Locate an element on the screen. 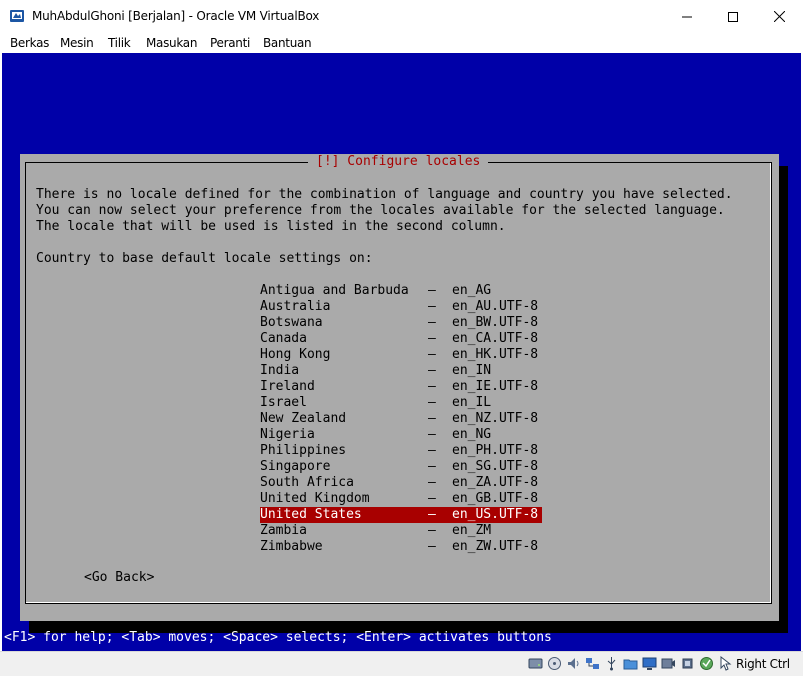 This screenshot has width=803, height=676. hard-disk-icon is located at coordinates (535, 663).